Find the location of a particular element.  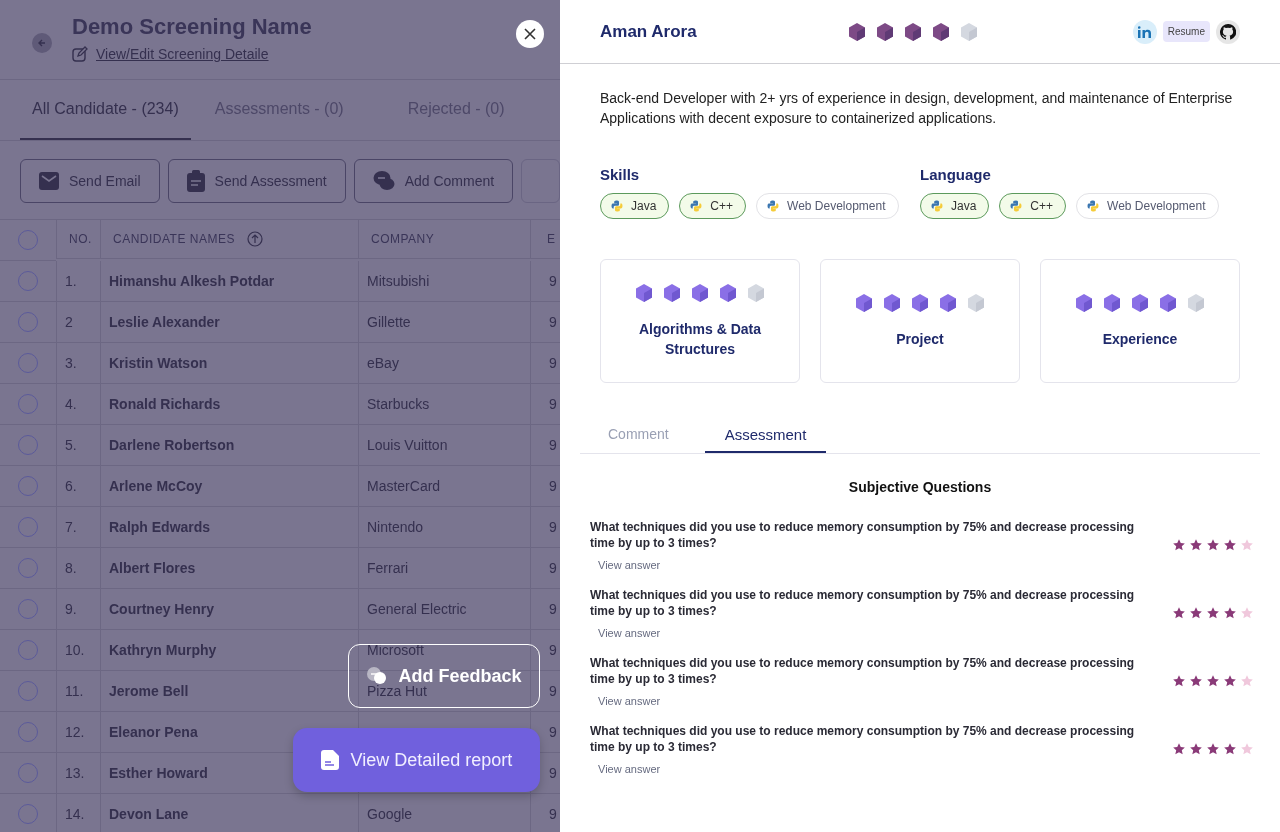

row-number: 9. is located at coordinates (71, 609).